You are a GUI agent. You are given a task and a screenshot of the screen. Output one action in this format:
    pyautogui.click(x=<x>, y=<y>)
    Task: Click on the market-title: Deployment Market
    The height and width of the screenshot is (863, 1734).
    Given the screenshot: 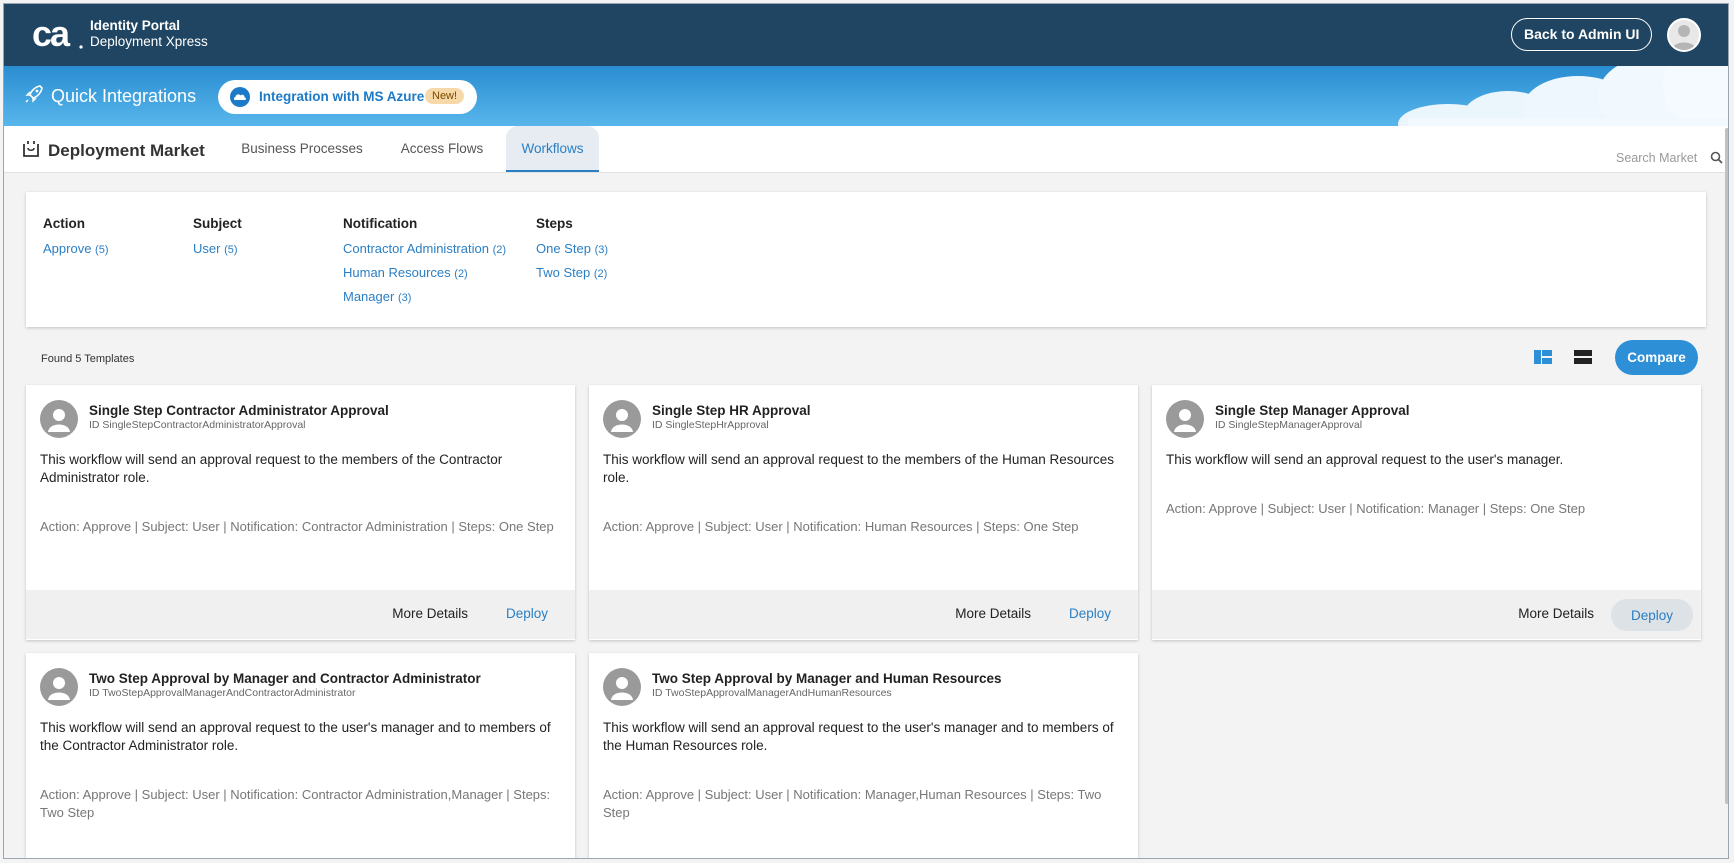 What is the action you would take?
    pyautogui.click(x=126, y=150)
    